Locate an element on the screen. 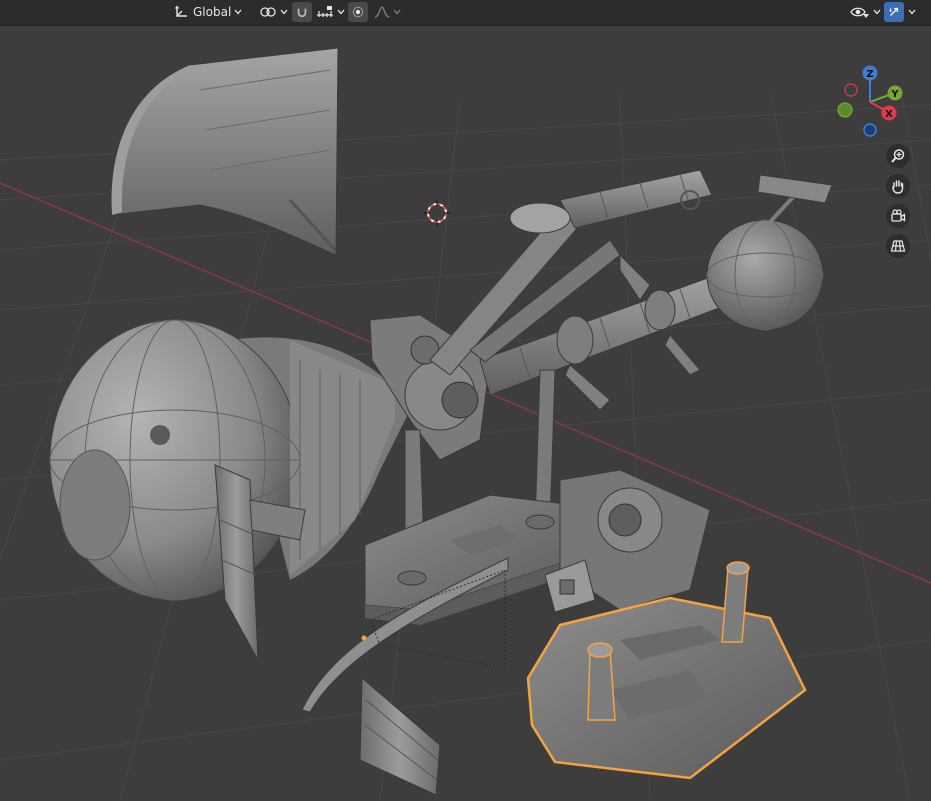  grid-perspective-icon is located at coordinates (898, 246).